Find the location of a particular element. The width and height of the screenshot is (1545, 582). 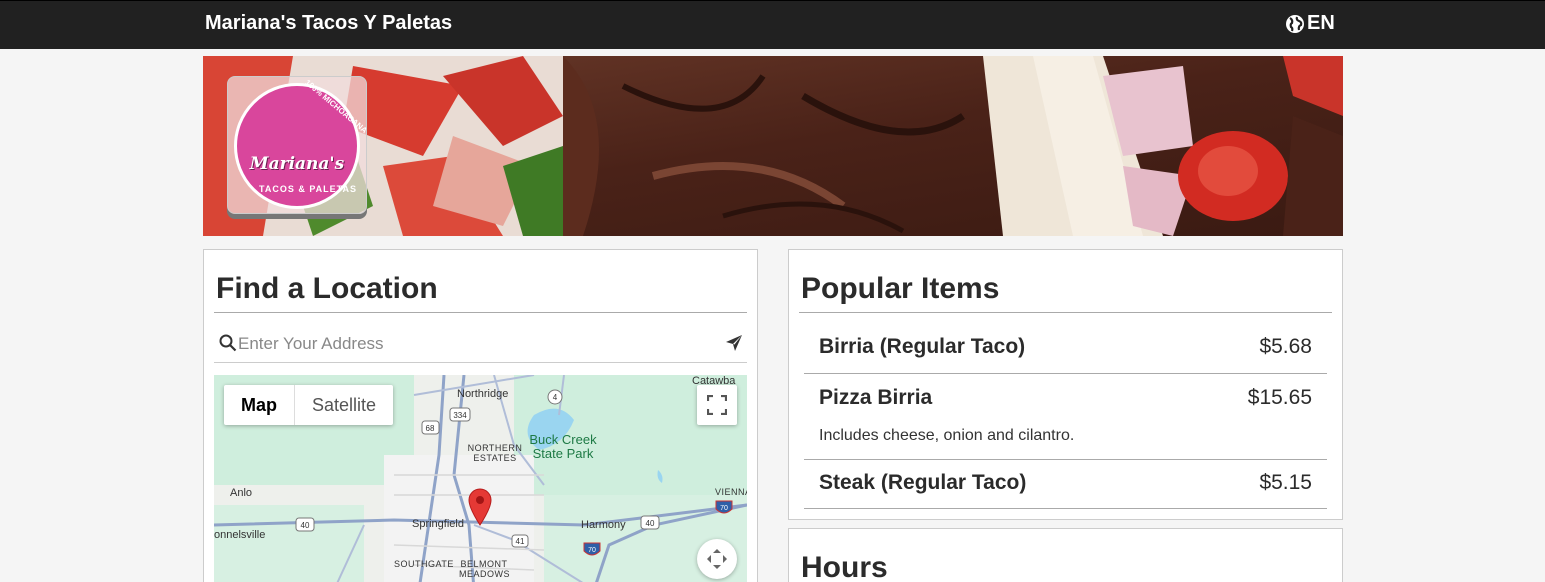

route-shield-334: 334 is located at coordinates (460, 415).